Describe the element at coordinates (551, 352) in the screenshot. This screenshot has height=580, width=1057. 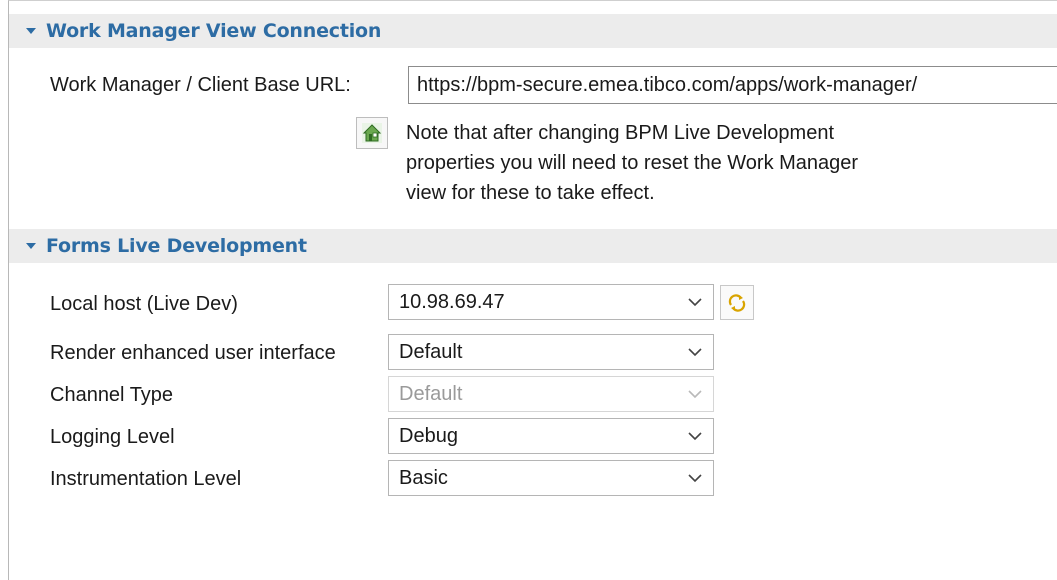
I see `render-ui-combo: Default` at that location.